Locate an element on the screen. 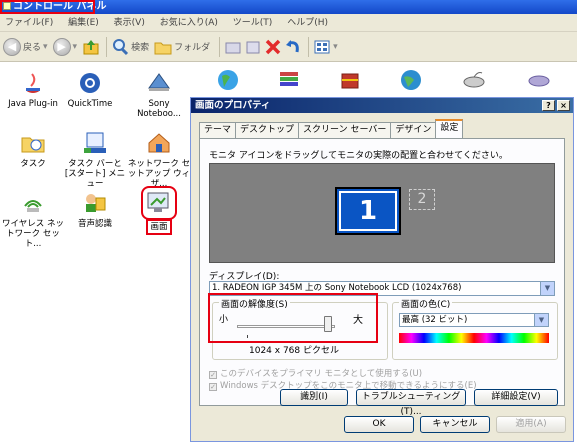 This screenshot has width=577, height=442. delete-icon is located at coordinates (273, 47).